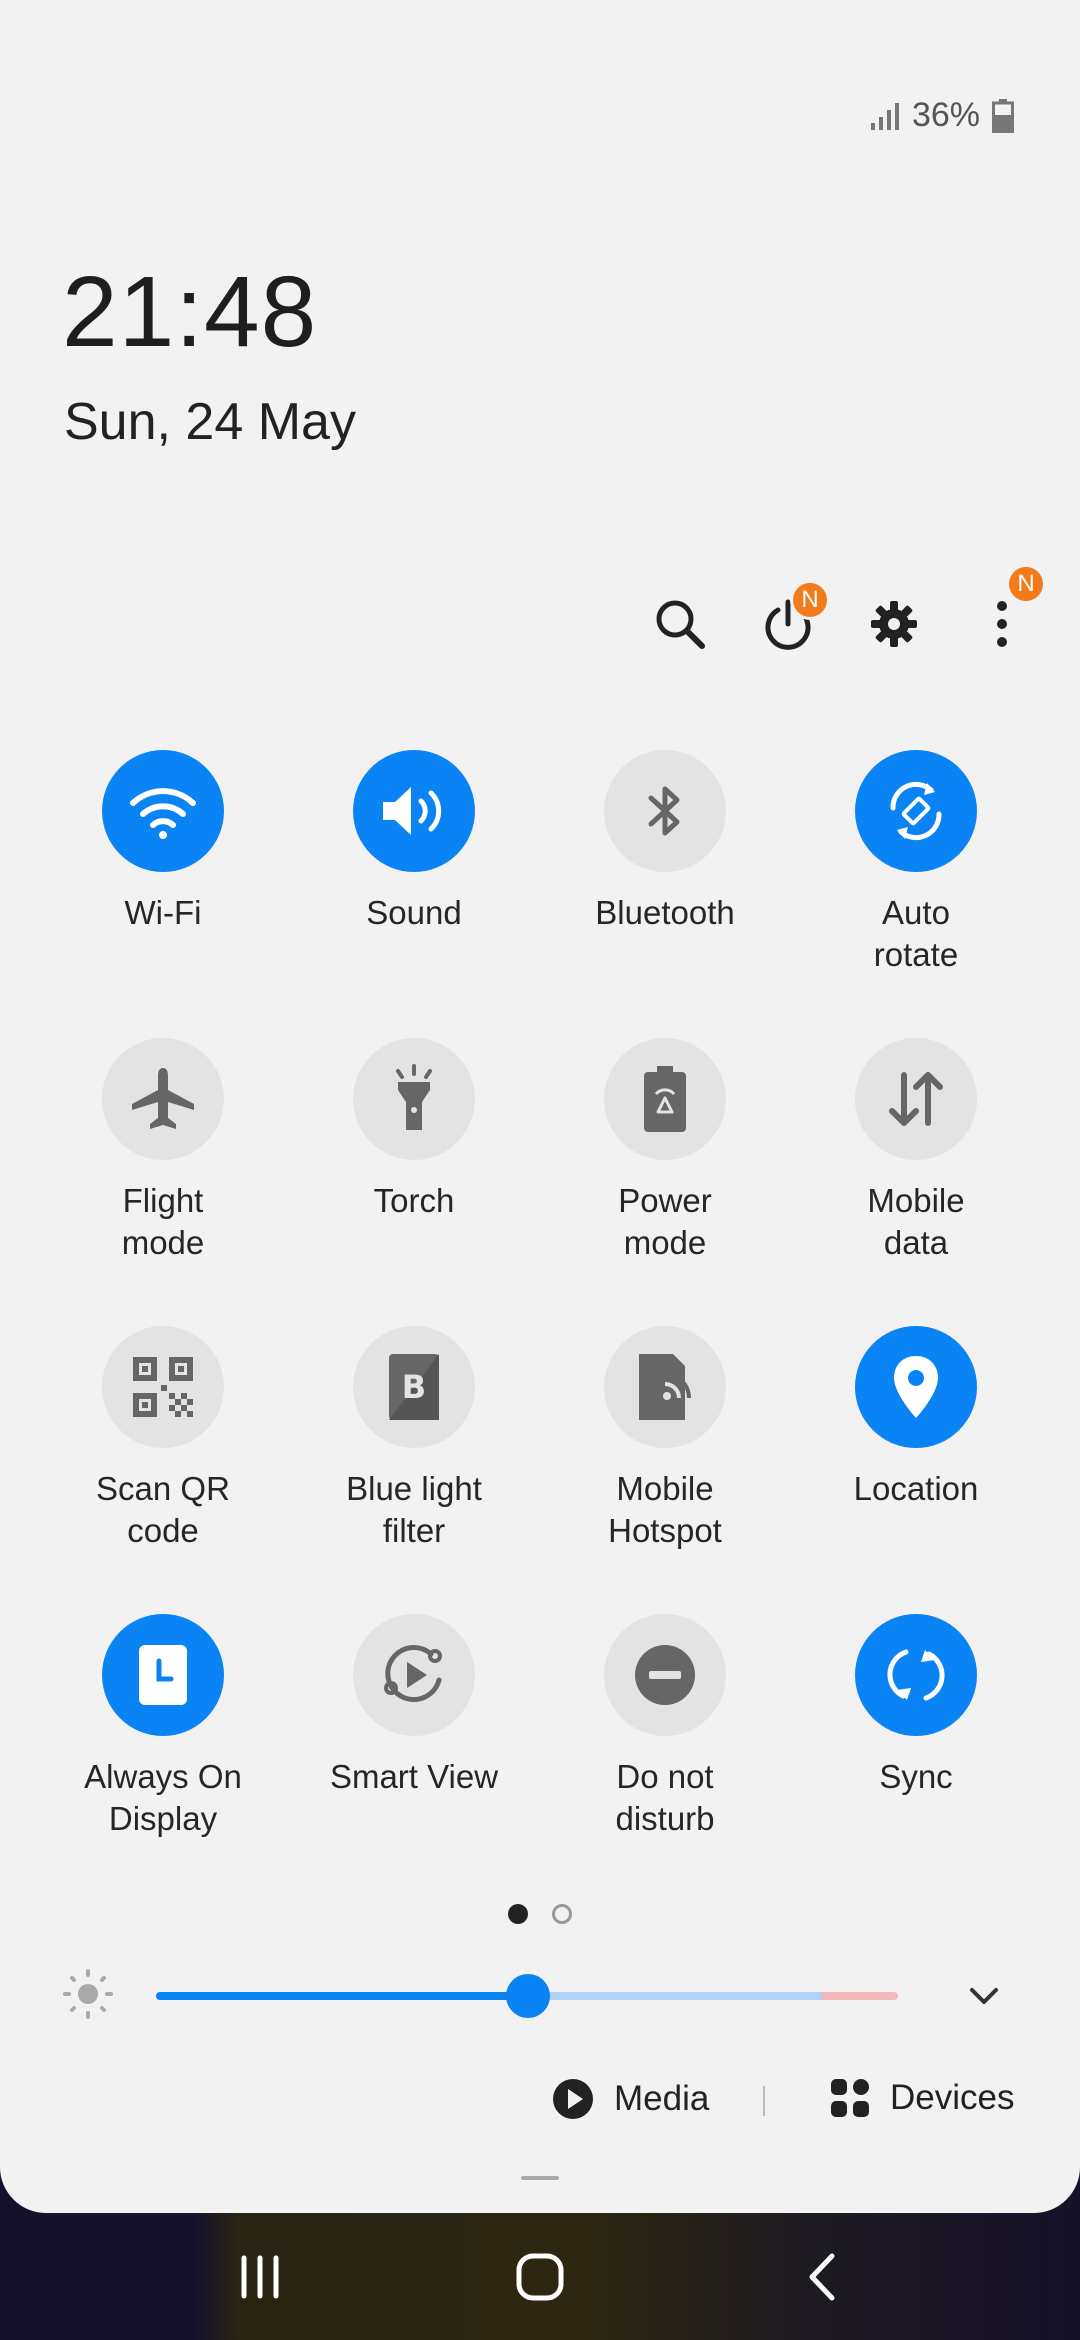  I want to click on media-button: Media, so click(630, 2099).